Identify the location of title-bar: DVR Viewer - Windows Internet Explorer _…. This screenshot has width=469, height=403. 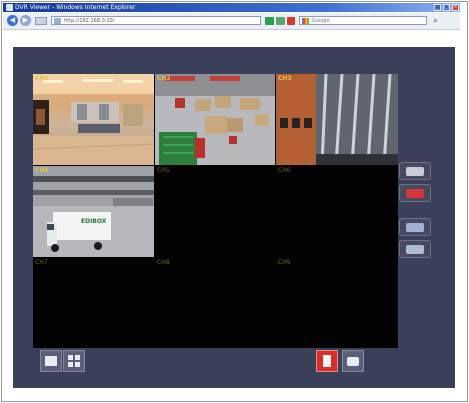
(231, 7).